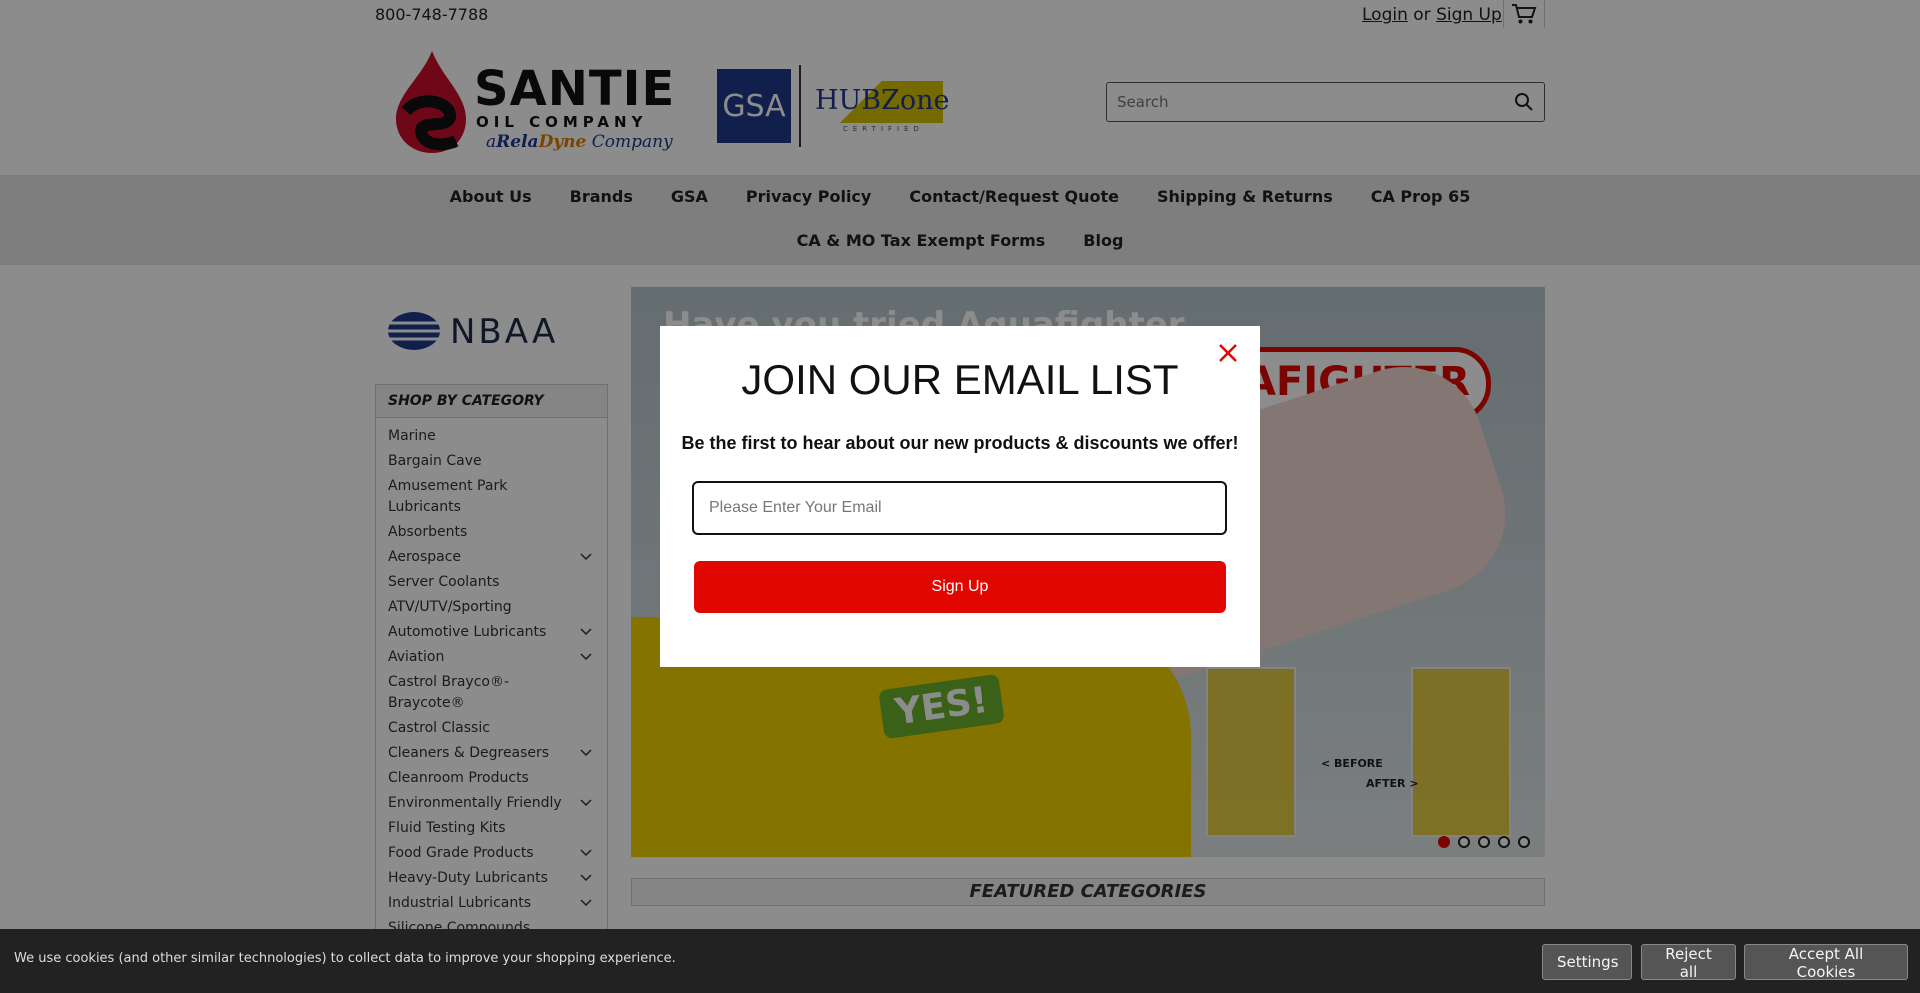 This screenshot has width=1920, height=993. Describe the element at coordinates (960, 379) in the screenshot. I see `modal-title: JOIN OUR EMAIL LIST` at that location.